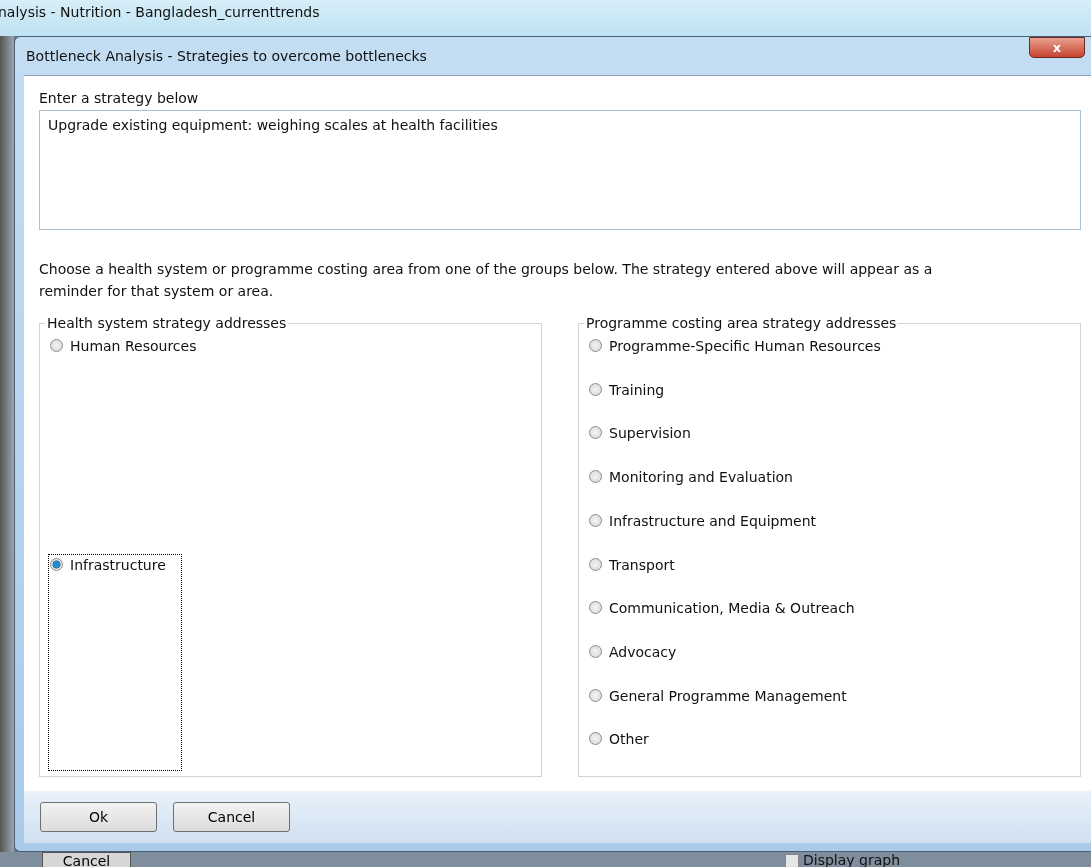 The width and height of the screenshot is (1091, 867). Describe the element at coordinates (735, 357) in the screenshot. I see `radio-option: Programme-Specific Human Resources` at that location.